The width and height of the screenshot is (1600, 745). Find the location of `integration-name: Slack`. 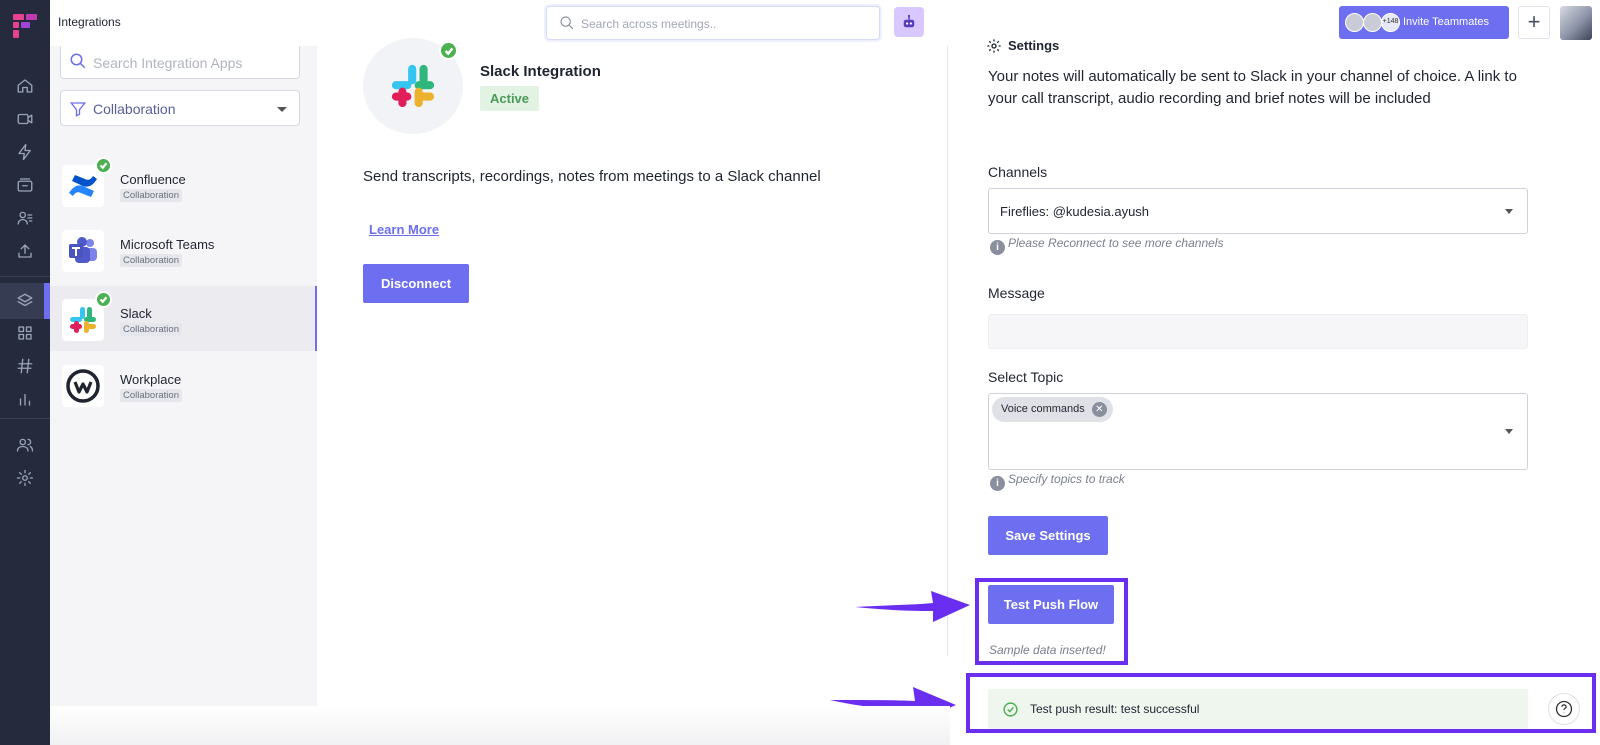

integration-name: Slack is located at coordinates (136, 313).